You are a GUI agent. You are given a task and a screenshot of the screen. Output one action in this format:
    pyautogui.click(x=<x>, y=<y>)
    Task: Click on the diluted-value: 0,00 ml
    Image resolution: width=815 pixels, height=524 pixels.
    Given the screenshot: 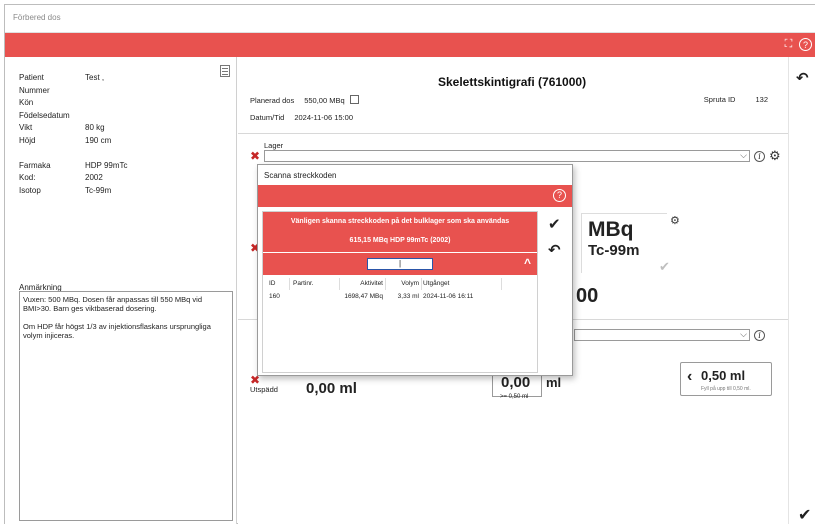 What is the action you would take?
    pyautogui.click(x=331, y=388)
    